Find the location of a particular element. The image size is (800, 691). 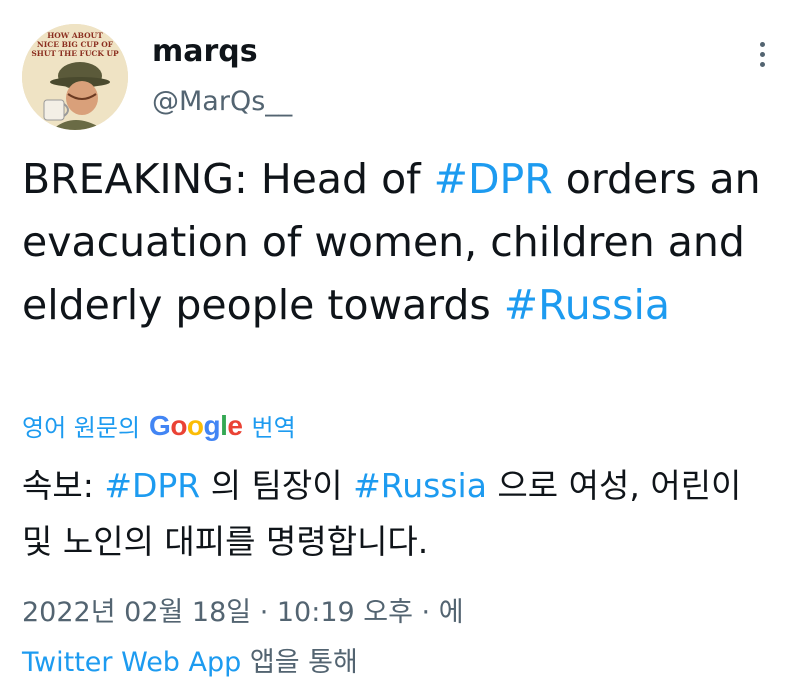

translate-suffix: 번역 is located at coordinates (273, 428).